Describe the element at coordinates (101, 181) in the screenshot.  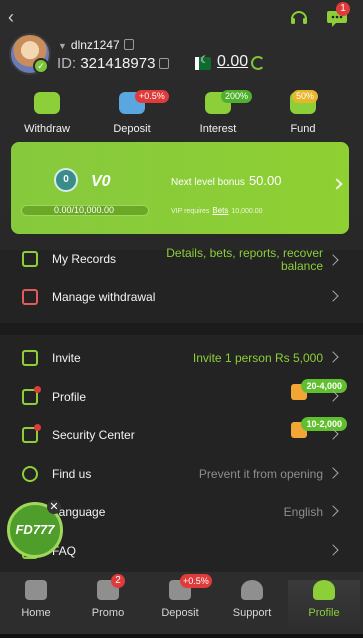
I see `vip-level: V0` at that location.